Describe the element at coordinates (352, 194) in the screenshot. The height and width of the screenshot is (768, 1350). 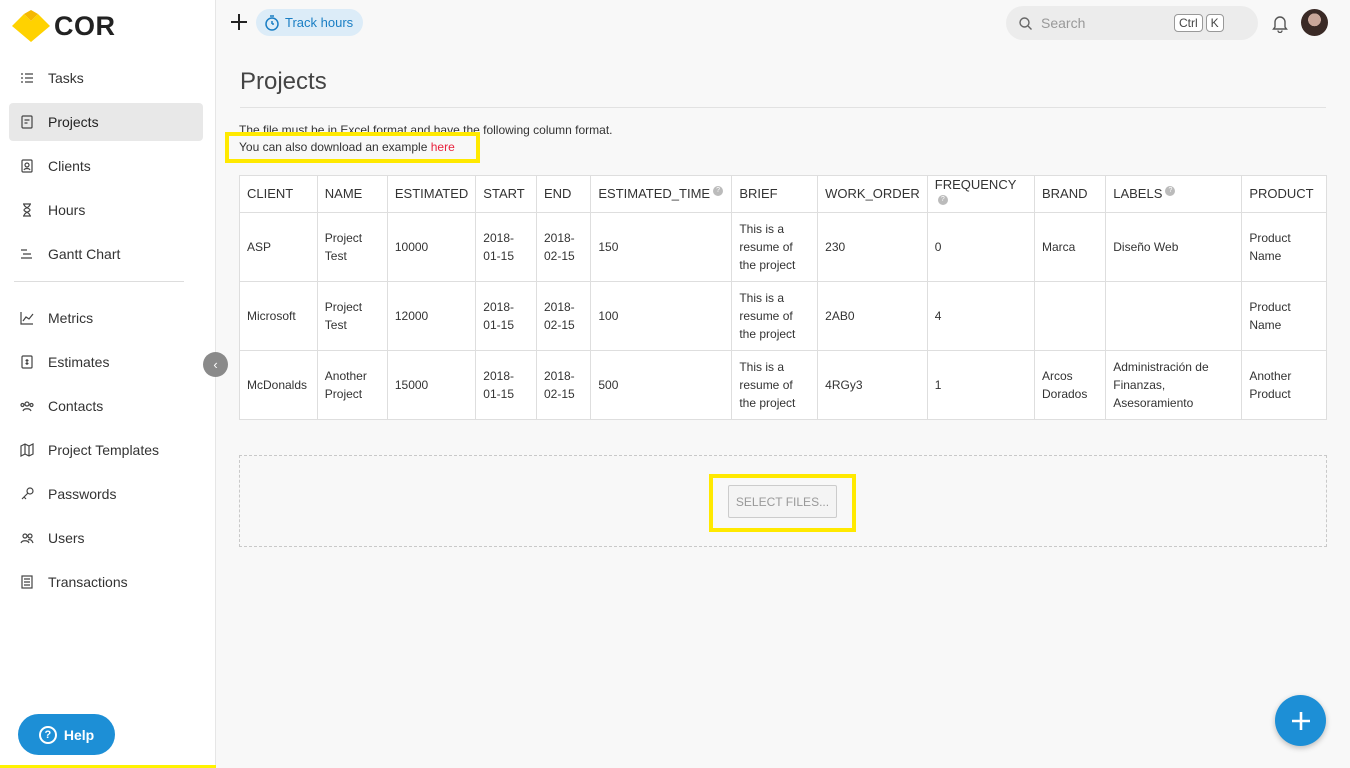
I see `column-header: NAME` at that location.